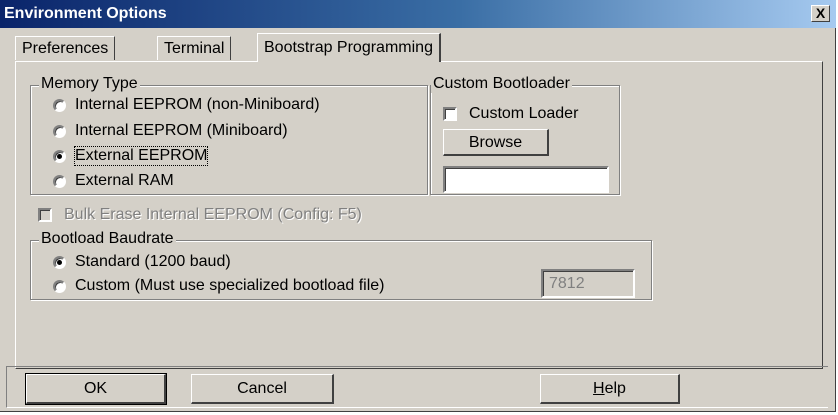  What do you see at coordinates (153, 261) in the screenshot?
I see `radio-label: Standard (1200 baud)` at bounding box center [153, 261].